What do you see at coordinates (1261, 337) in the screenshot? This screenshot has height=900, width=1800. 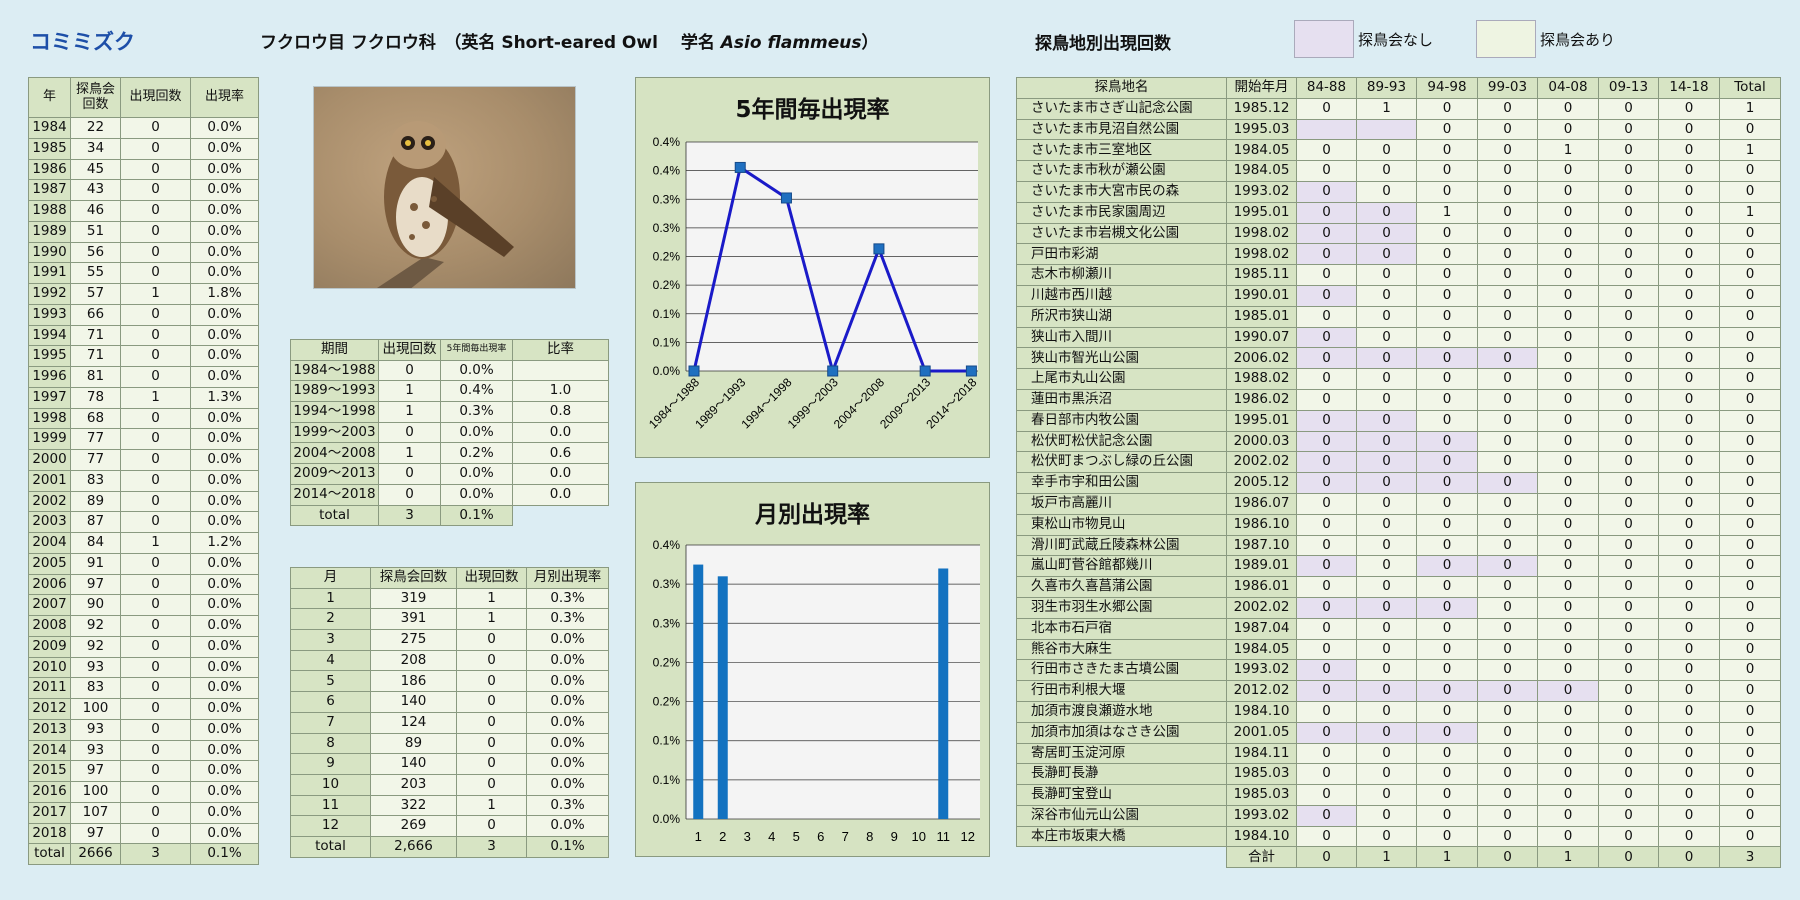 I see `site-start-cell: 1990.07` at bounding box center [1261, 337].